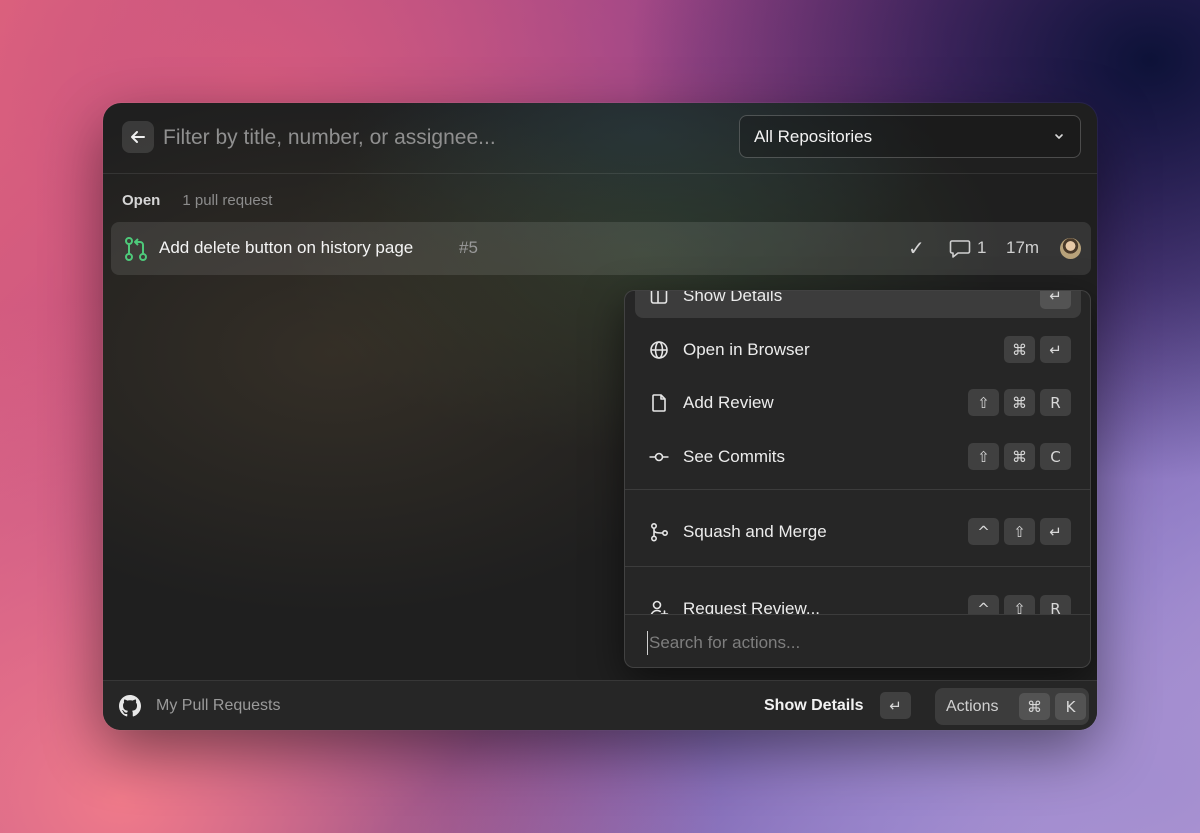 The image size is (1200, 833). I want to click on menu-item-label: See Commits, so click(734, 456).